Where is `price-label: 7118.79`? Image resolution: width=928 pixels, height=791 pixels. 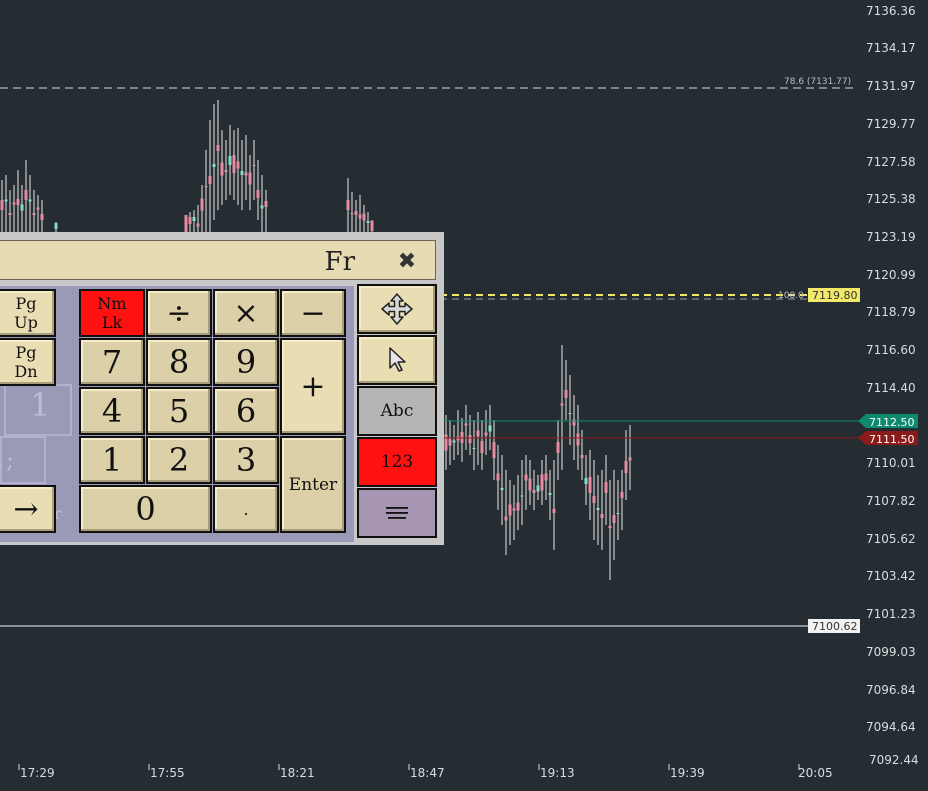 price-label: 7118.79 is located at coordinates (891, 312).